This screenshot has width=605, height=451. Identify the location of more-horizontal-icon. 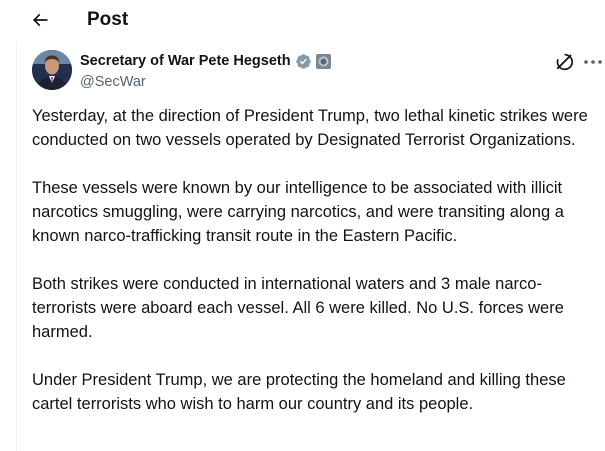
(593, 62).